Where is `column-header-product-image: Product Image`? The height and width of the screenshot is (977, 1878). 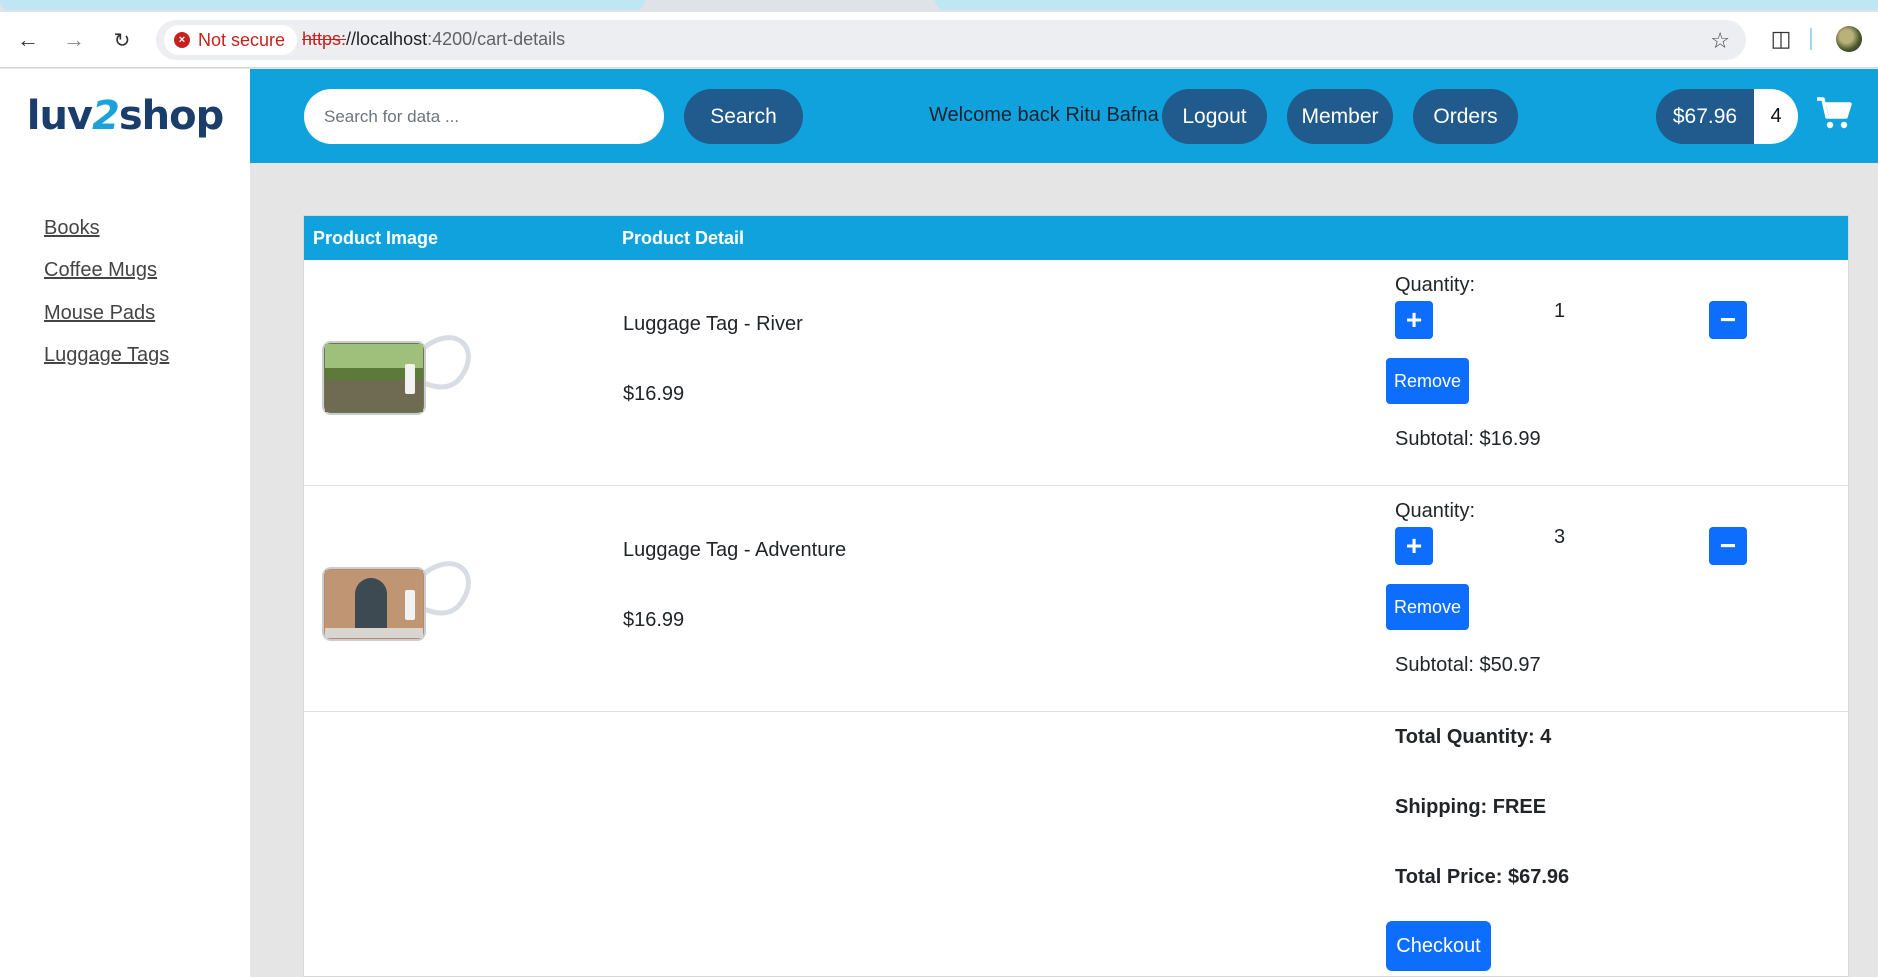
column-header-product-image: Product Image is located at coordinates (376, 238).